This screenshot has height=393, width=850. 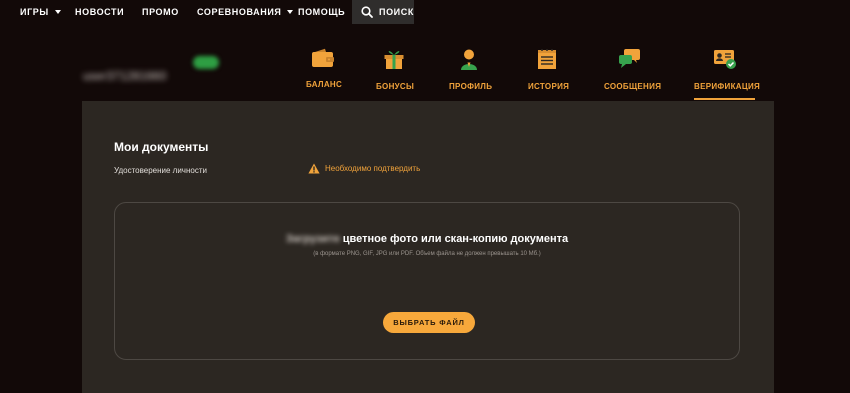 What do you see at coordinates (724, 99) in the screenshot?
I see `active-tab-indicator` at bounding box center [724, 99].